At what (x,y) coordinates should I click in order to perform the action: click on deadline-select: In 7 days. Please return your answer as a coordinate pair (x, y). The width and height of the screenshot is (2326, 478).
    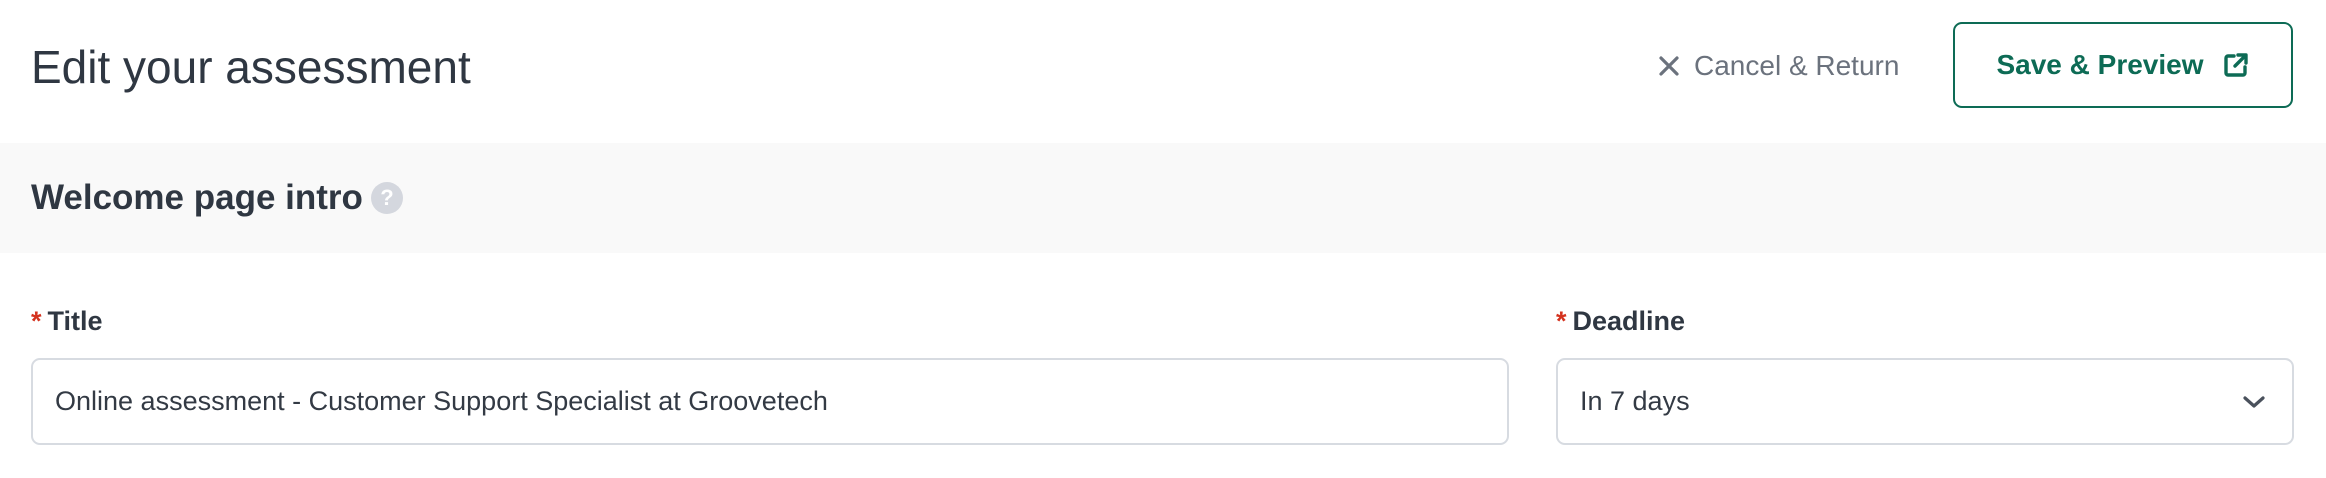
    Looking at the image, I should click on (1925, 401).